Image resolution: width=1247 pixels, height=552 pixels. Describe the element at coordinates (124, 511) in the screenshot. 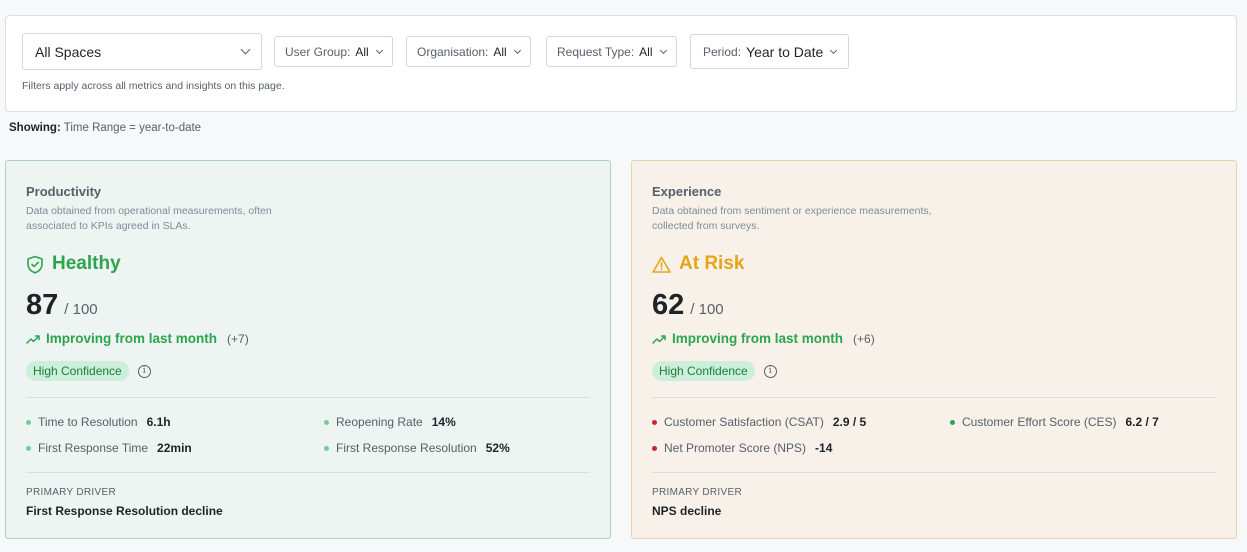

I see `primary-driver-value: First Response Resolution decline` at that location.